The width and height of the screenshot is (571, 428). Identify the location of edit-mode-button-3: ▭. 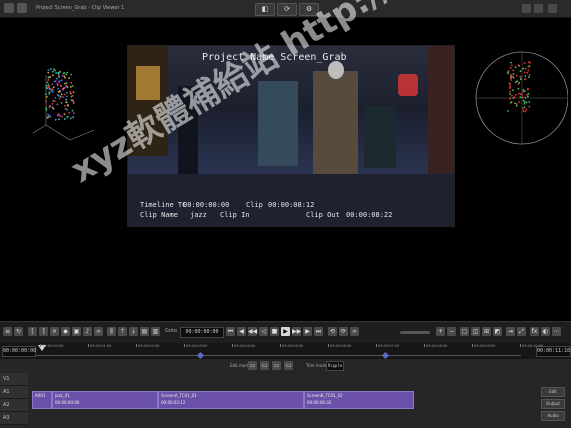
(276, 365).